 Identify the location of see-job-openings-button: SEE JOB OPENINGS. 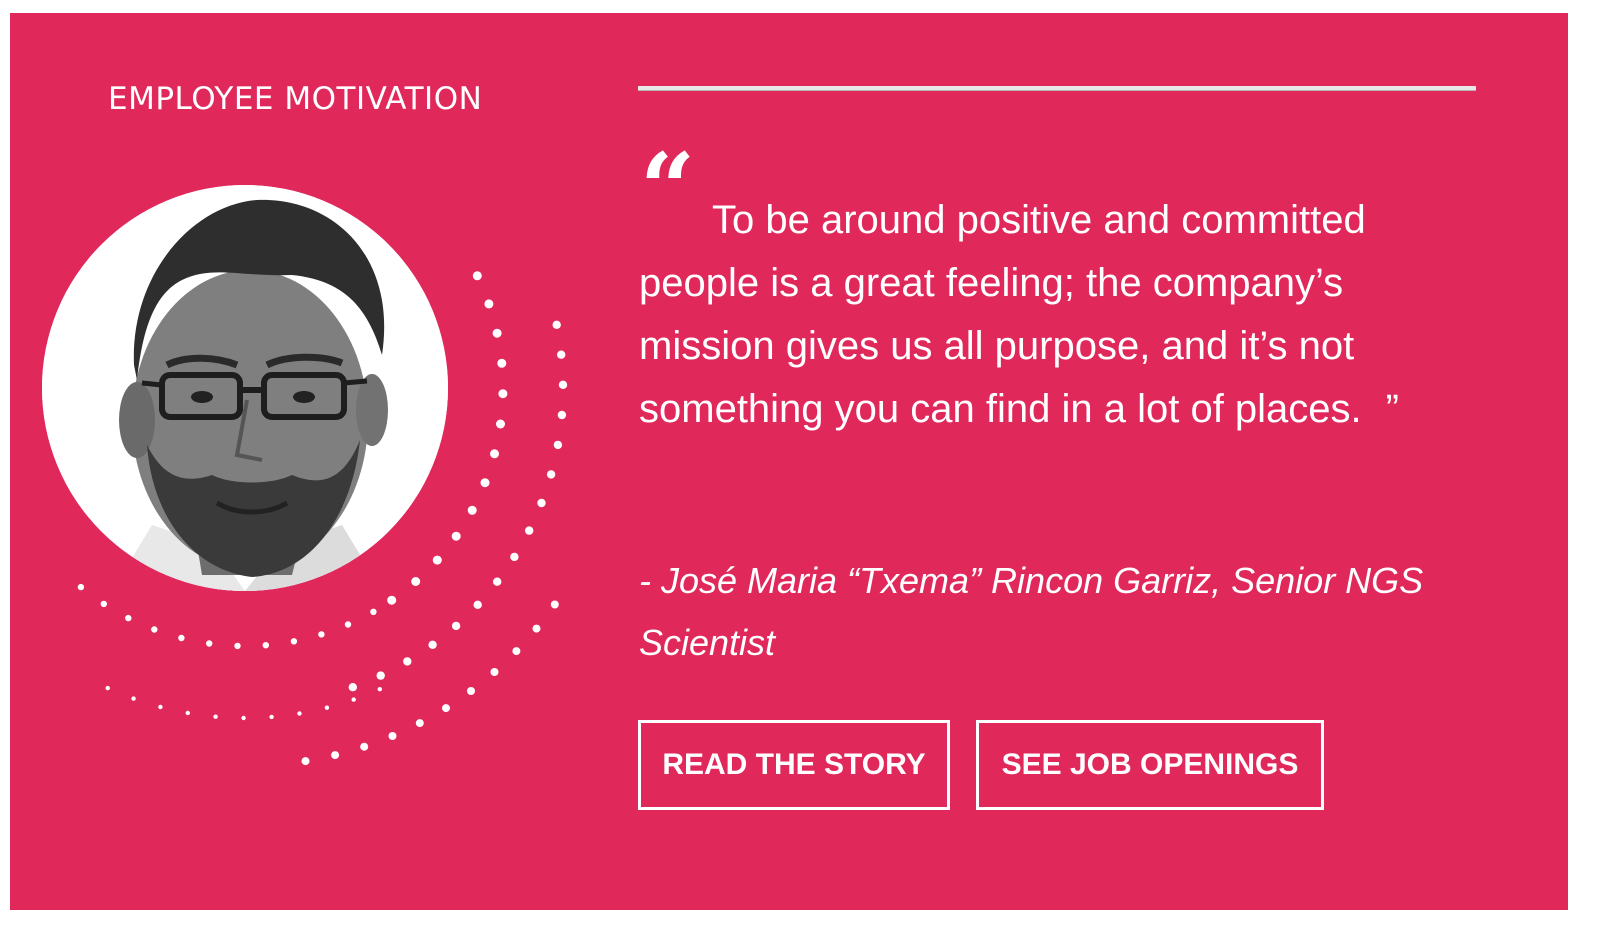
(1150, 765).